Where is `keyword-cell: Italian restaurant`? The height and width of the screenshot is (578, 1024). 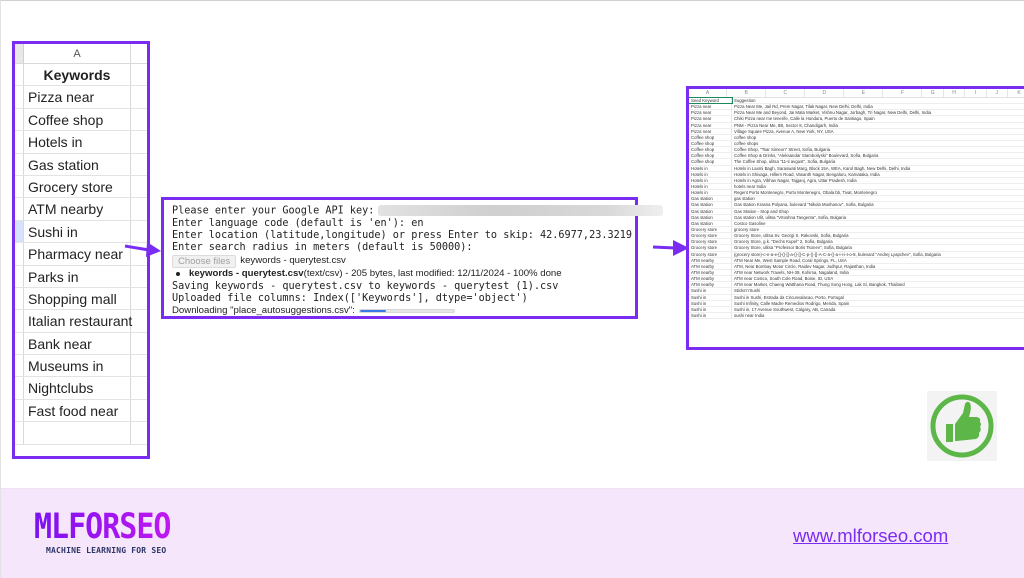
keyword-cell: Italian restaurant is located at coordinates (78, 321).